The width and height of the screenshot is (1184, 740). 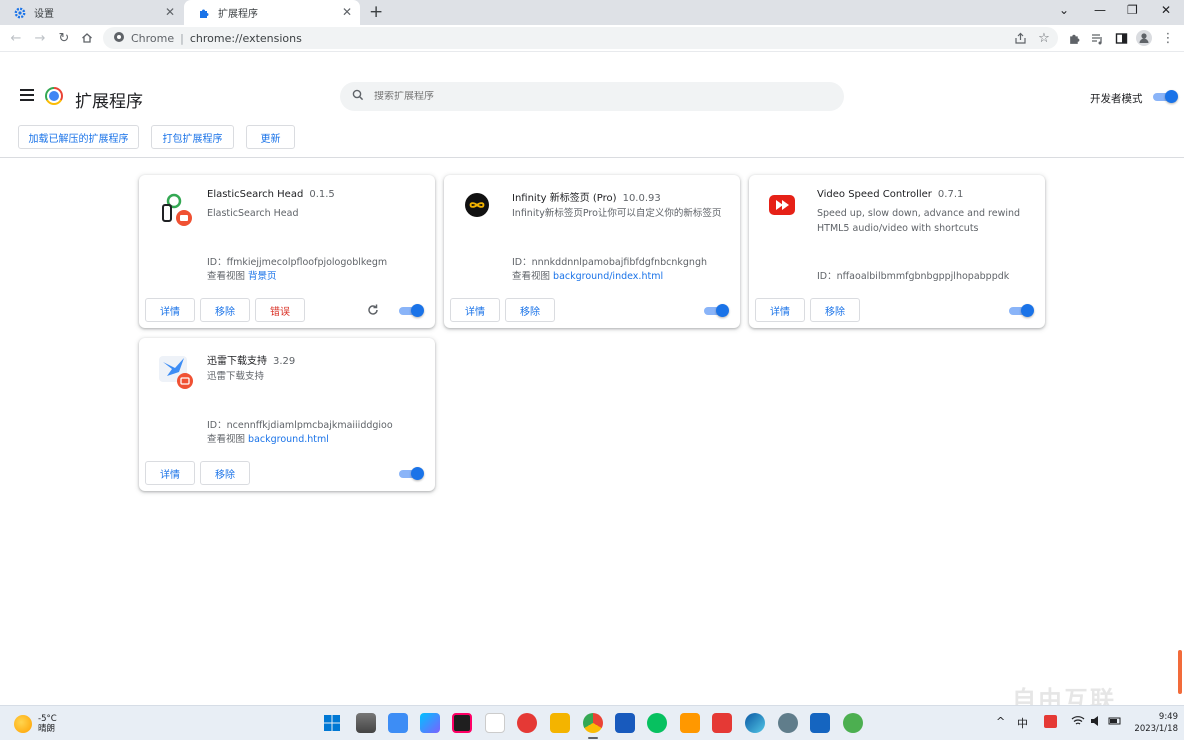 I want to click on tab-label: 扩展程序, so click(x=238, y=14).